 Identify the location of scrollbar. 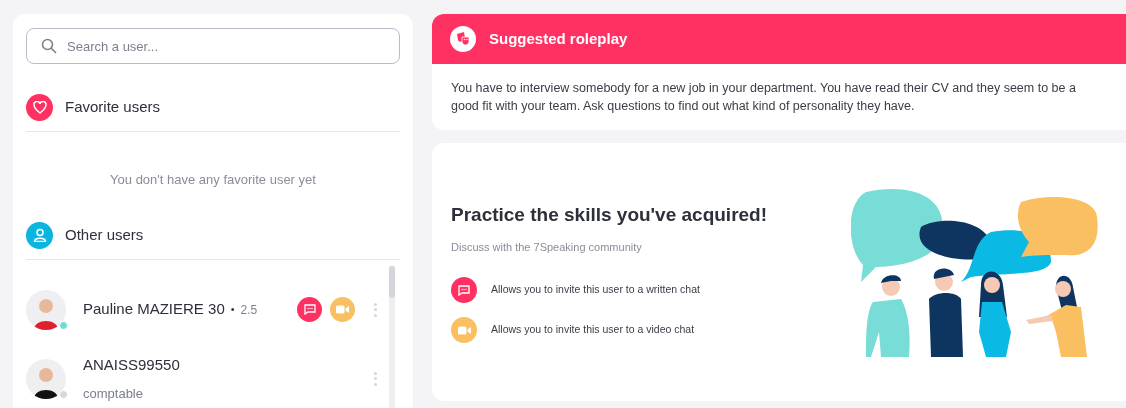
(392, 336).